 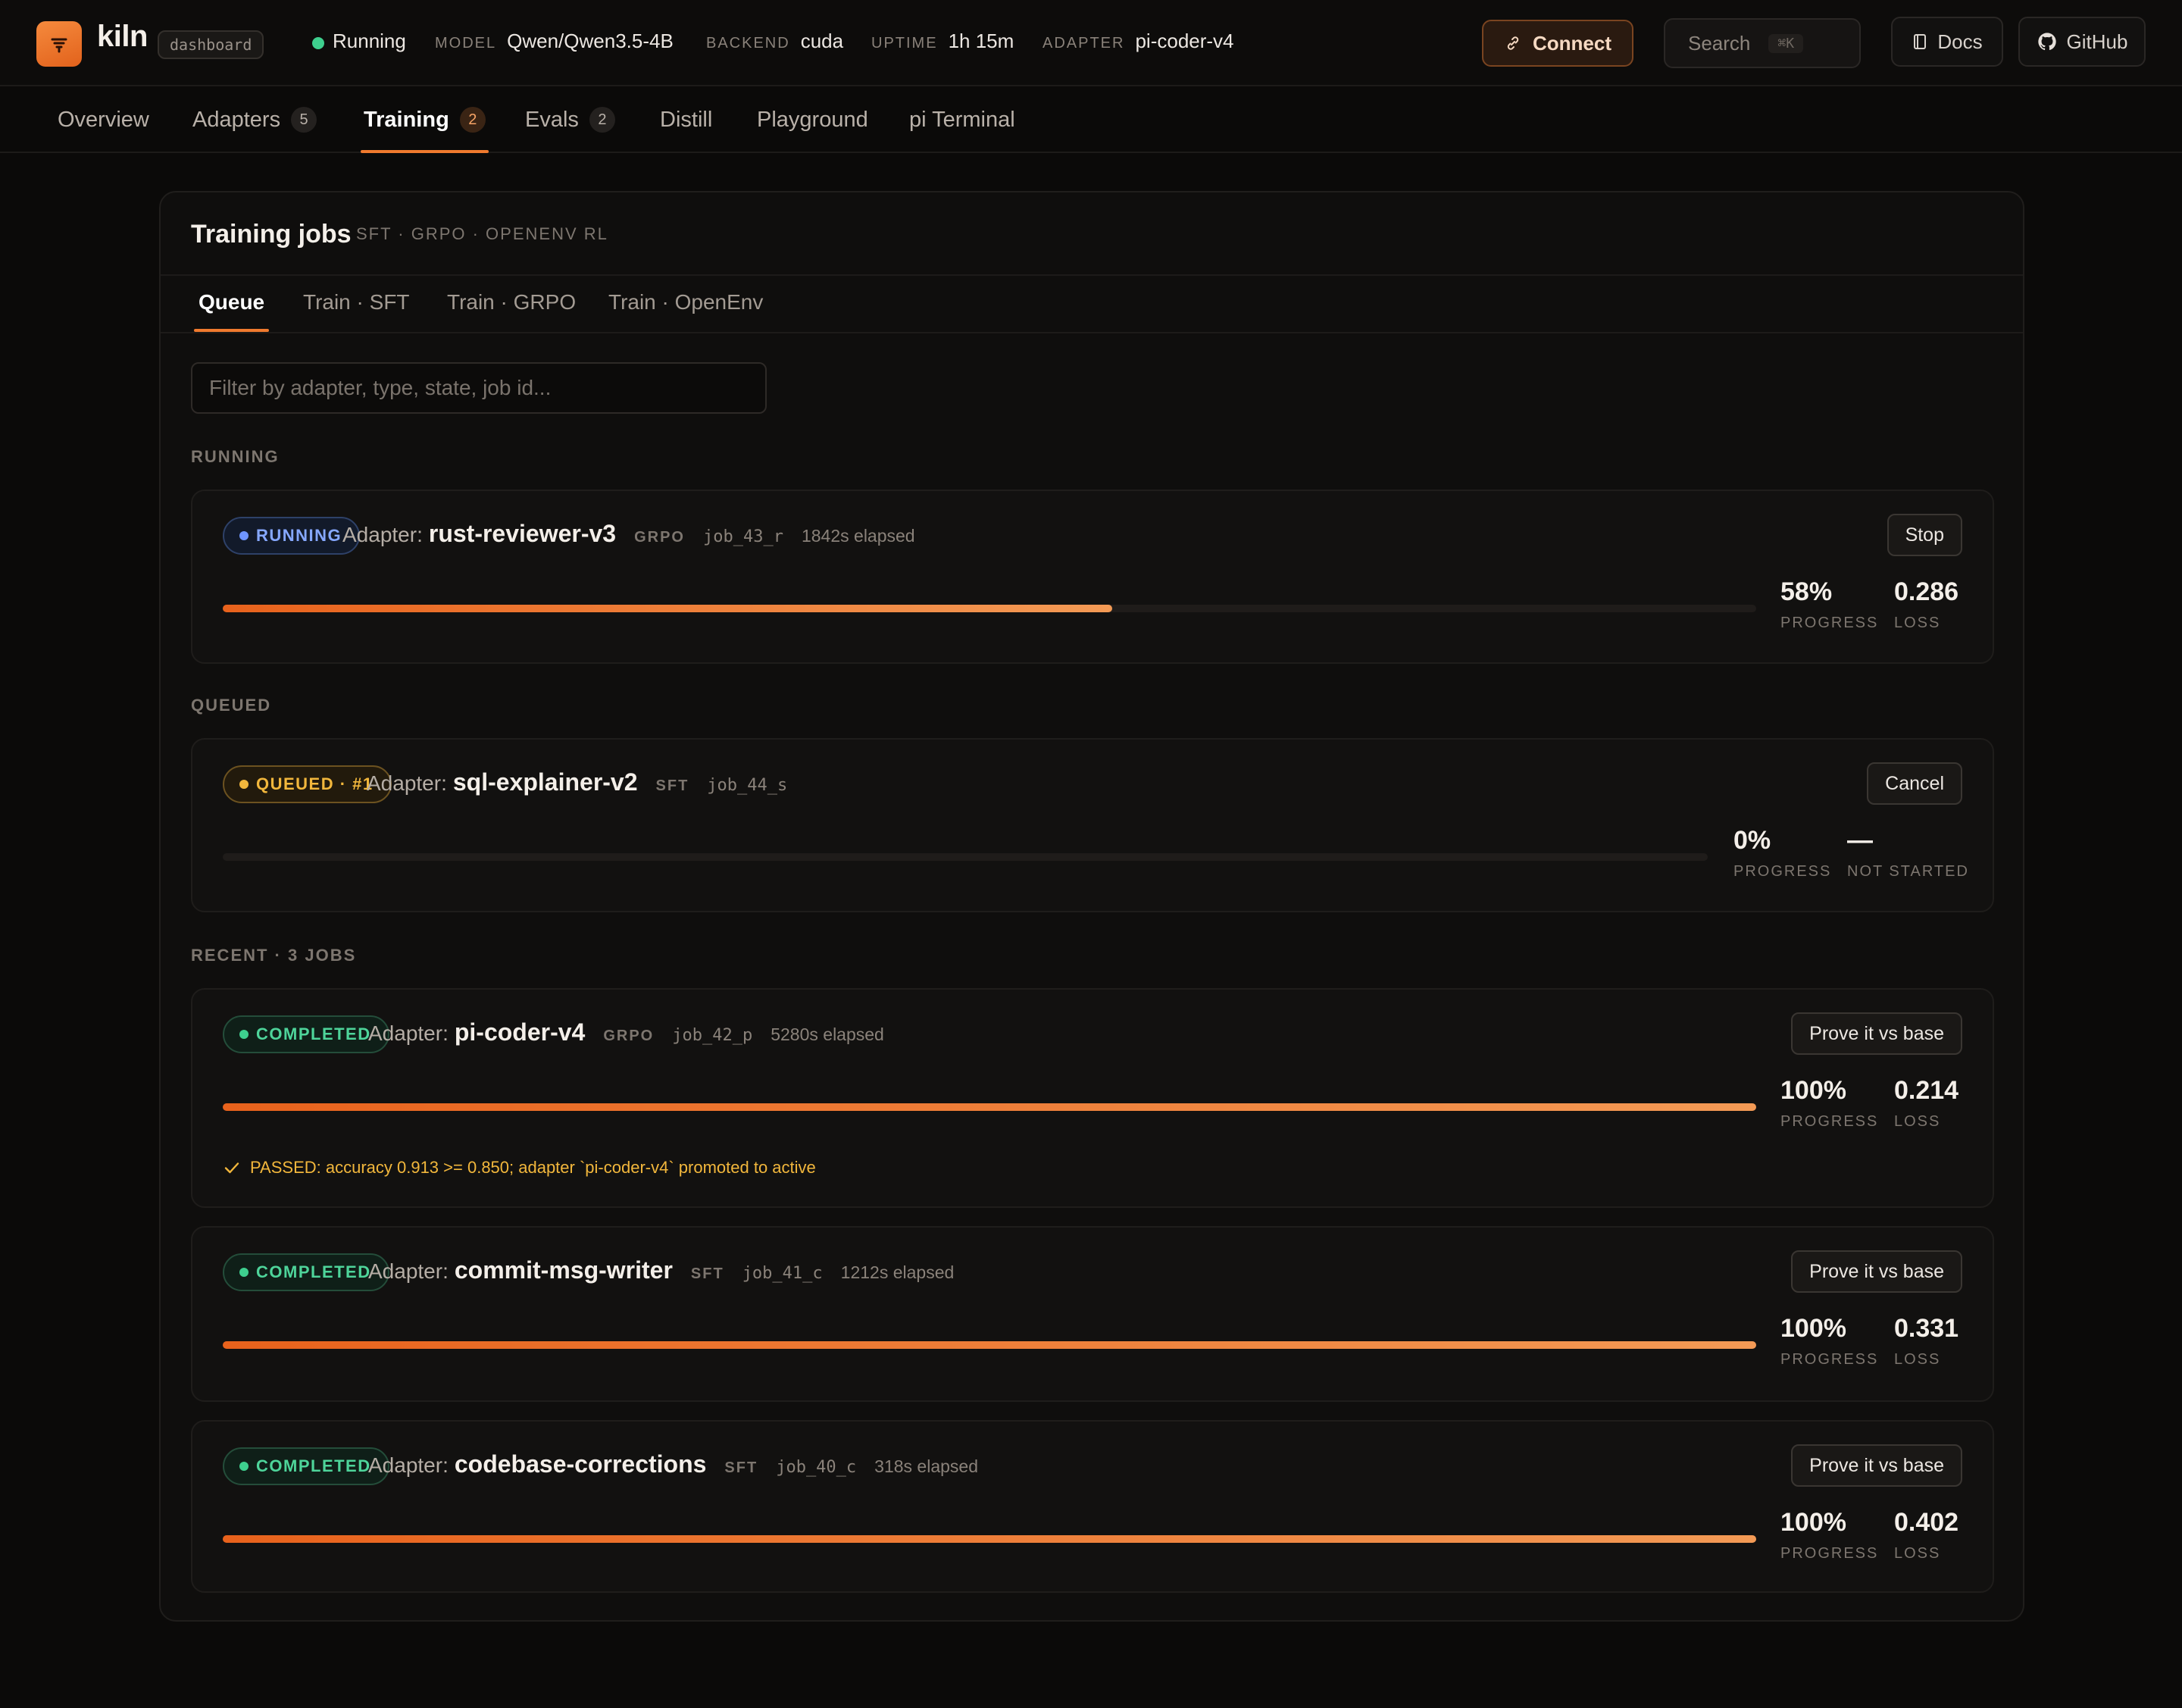 What do you see at coordinates (472, 120) in the screenshot?
I see `tab-training-count: 2` at bounding box center [472, 120].